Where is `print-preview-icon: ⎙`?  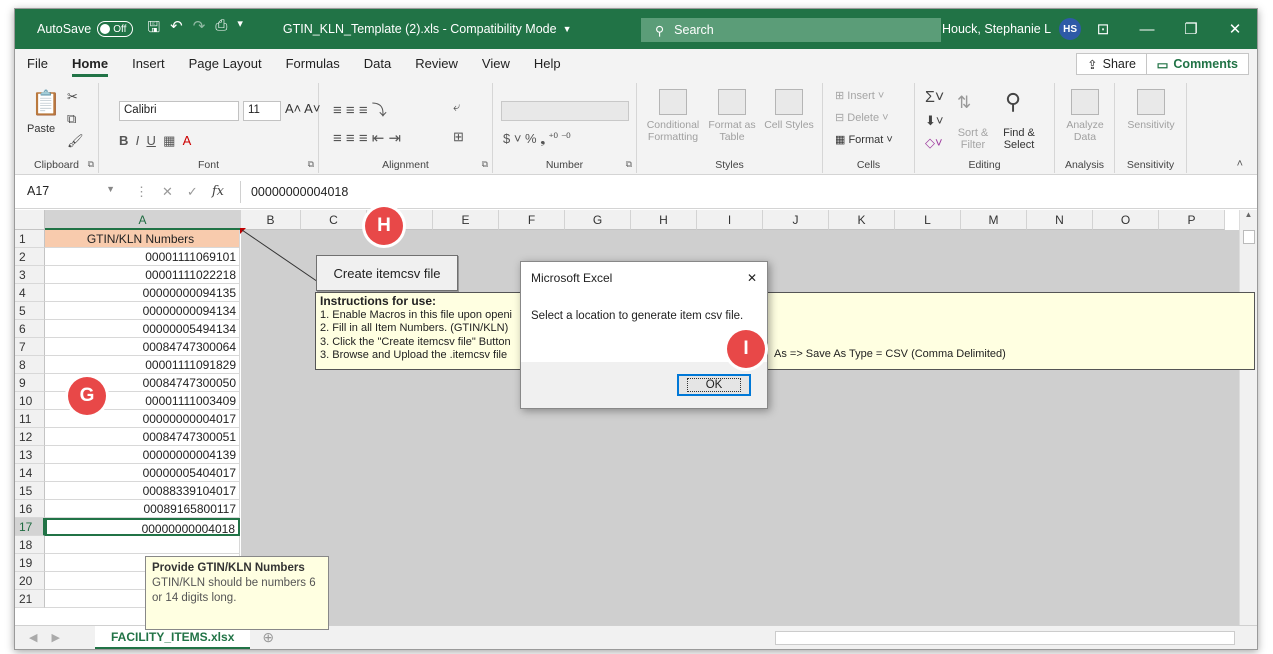
print-preview-icon: ⎙ is located at coordinates (221, 29).